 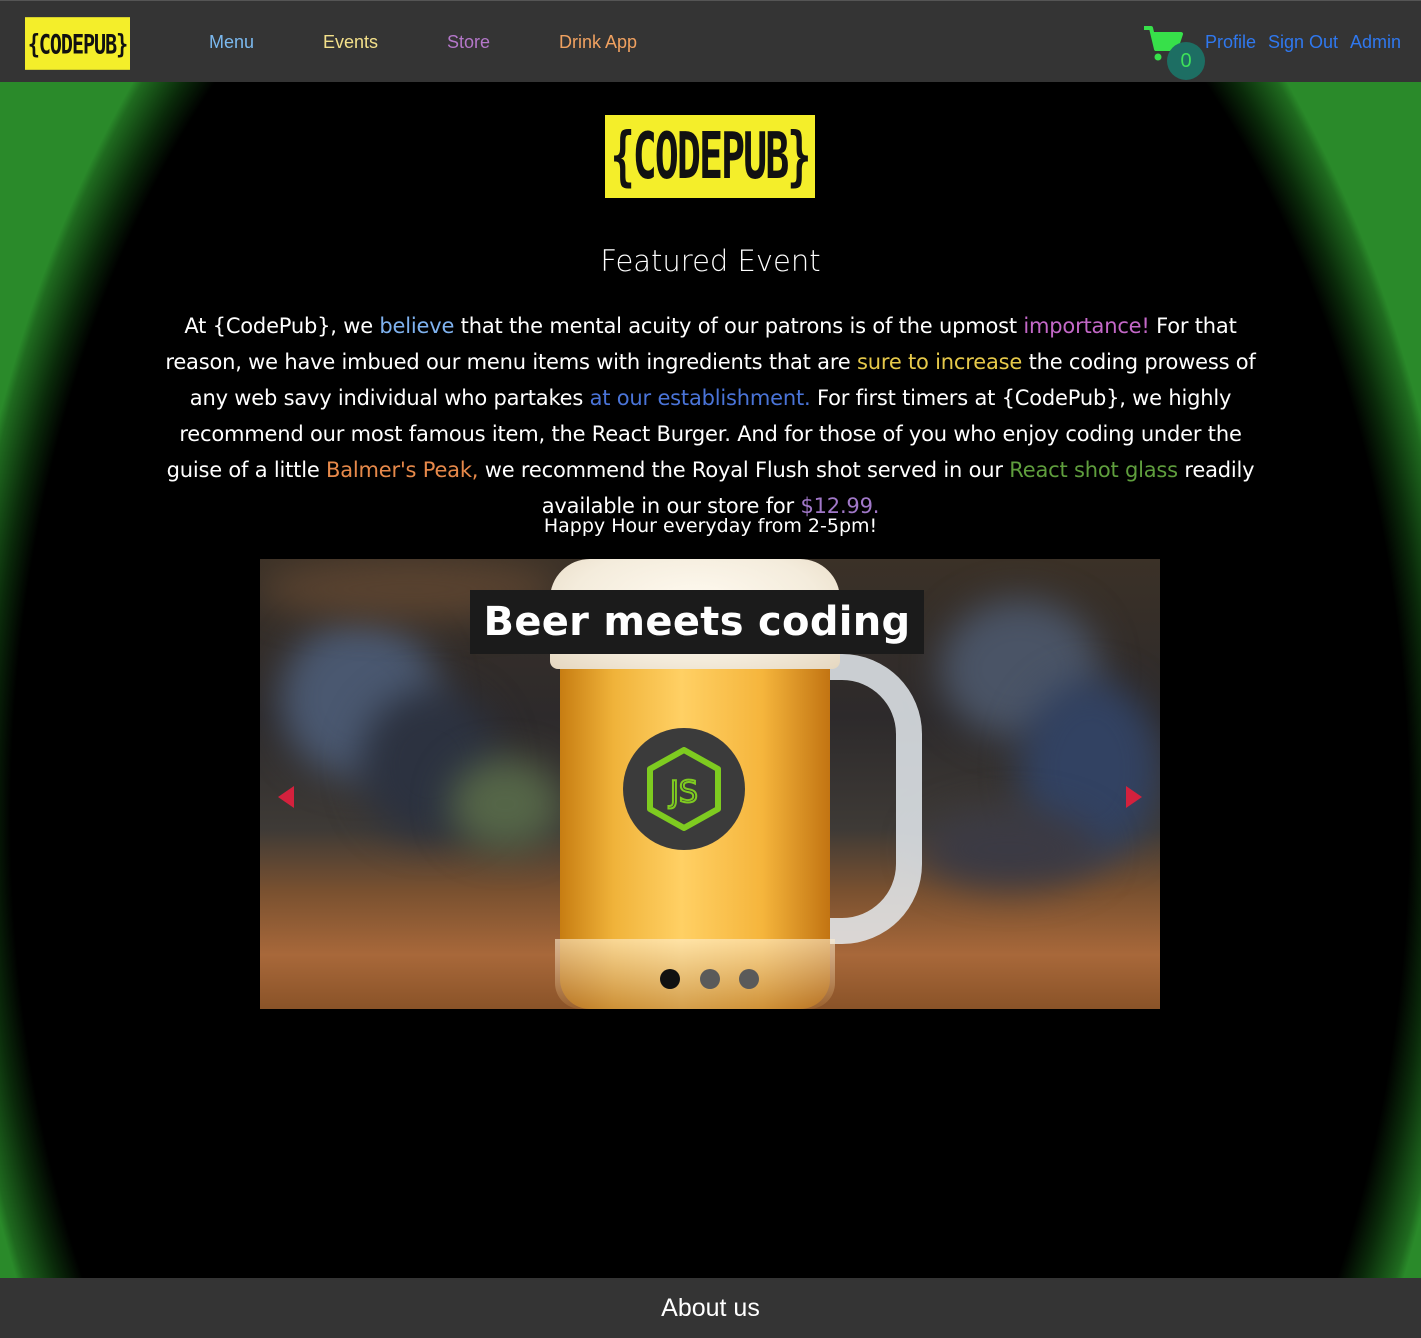 I want to click on intro-highlight-sure: sure to increase, so click(x=940, y=362).